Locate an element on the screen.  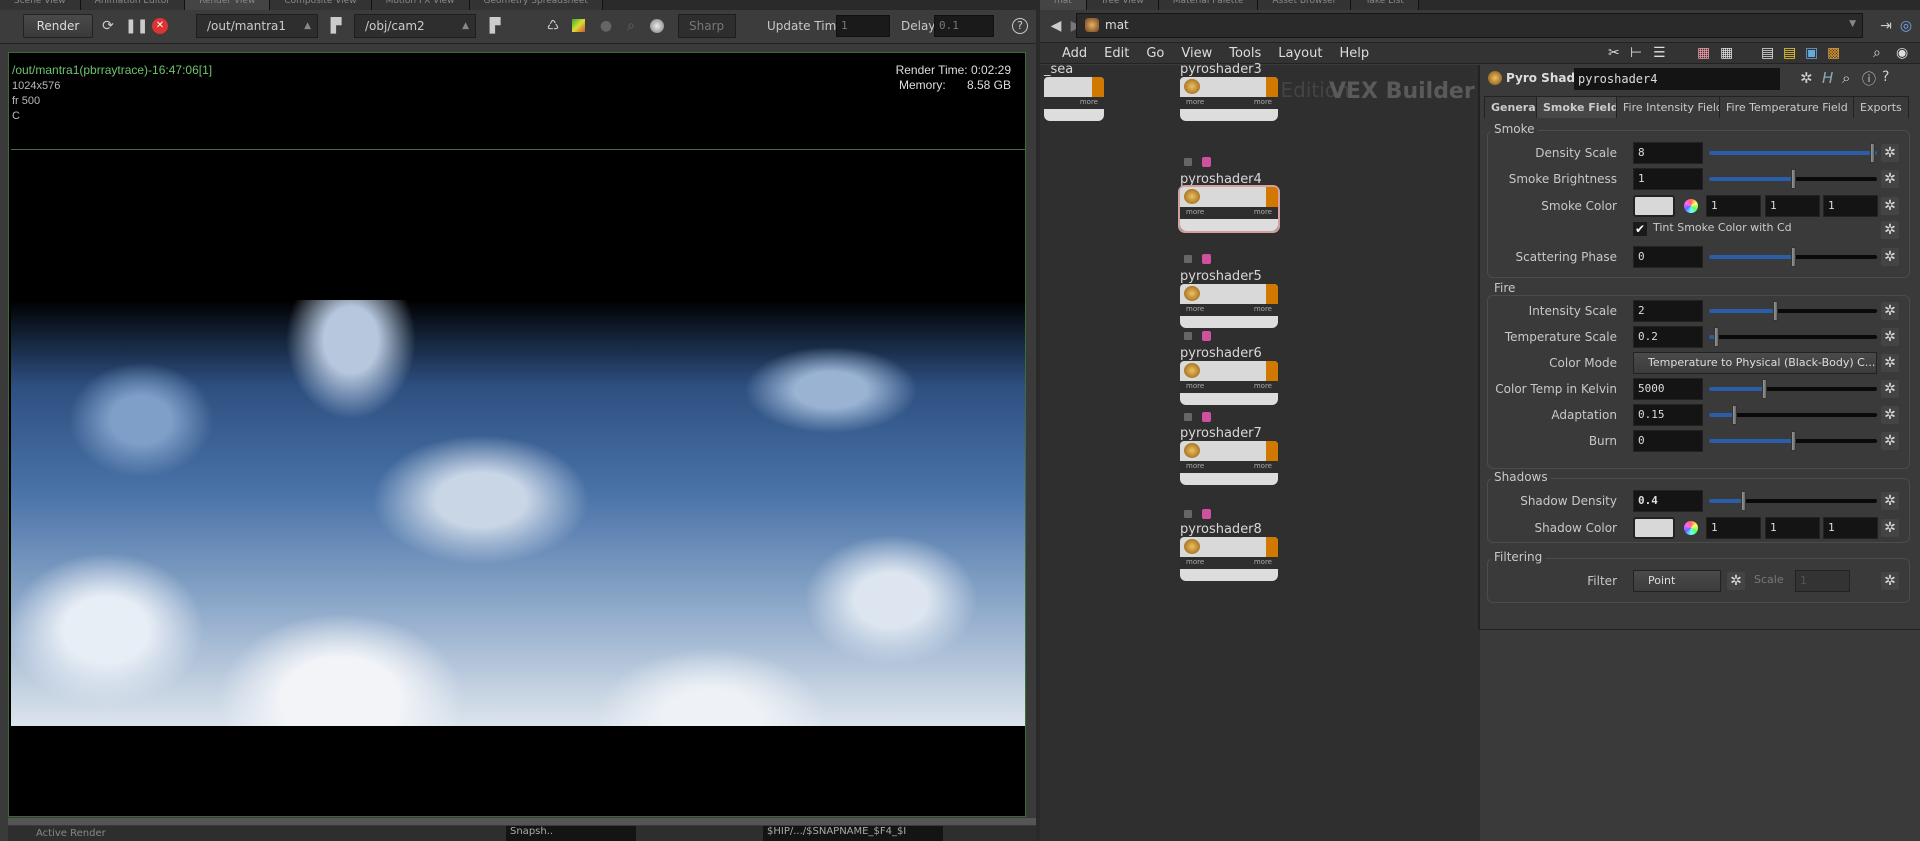
image-icon: ▣ is located at coordinates (1811, 53).